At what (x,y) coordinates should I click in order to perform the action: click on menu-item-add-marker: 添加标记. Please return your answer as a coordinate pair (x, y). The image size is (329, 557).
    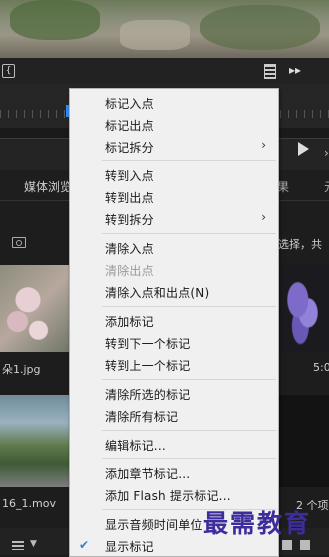
    Looking at the image, I should click on (174, 321).